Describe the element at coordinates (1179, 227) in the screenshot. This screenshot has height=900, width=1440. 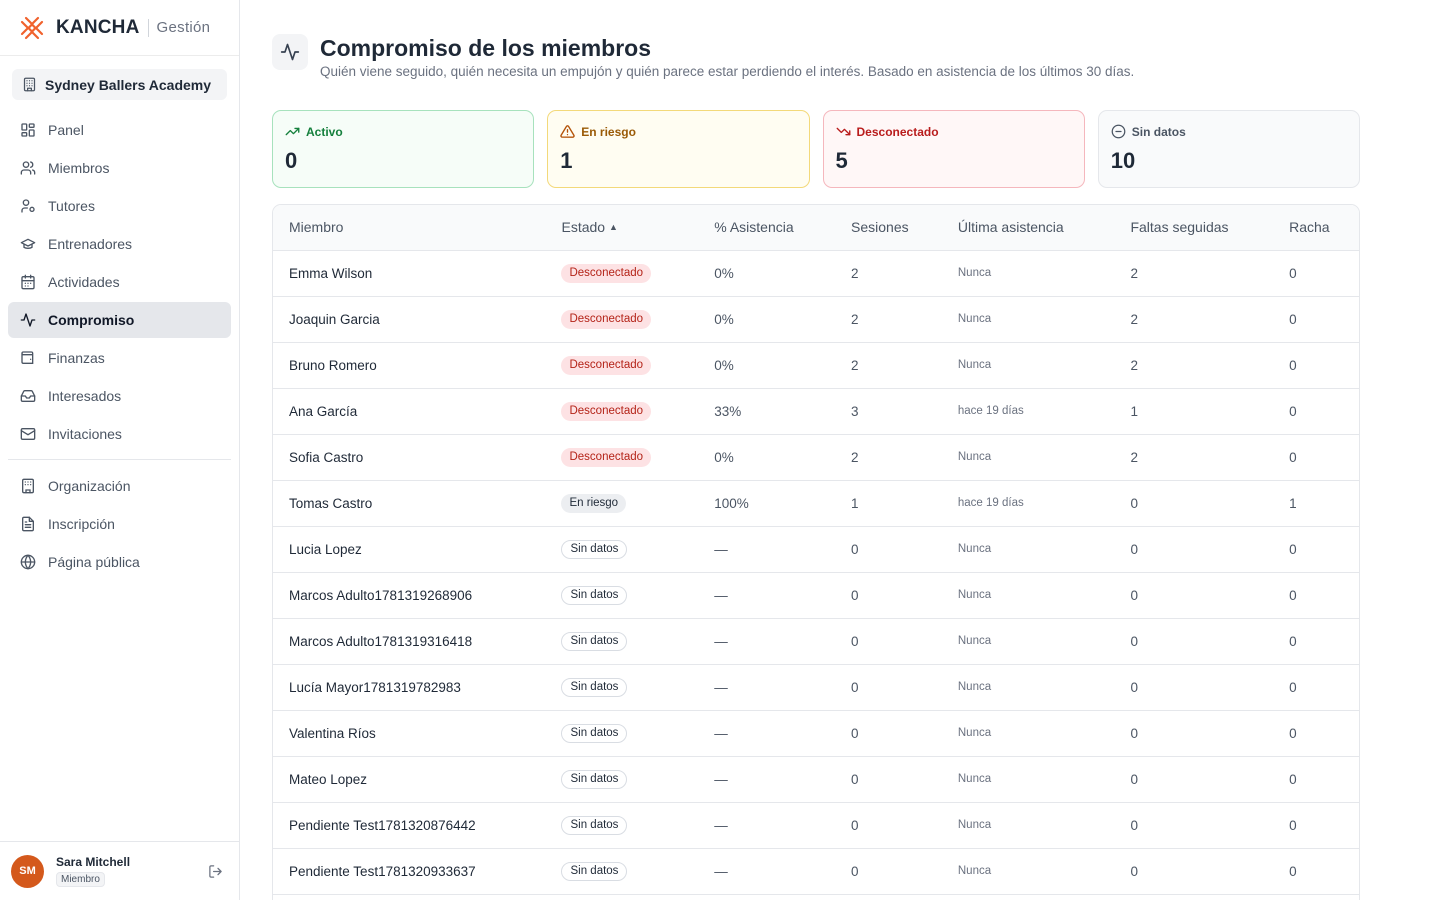
I see `col-label: Faltas seguidas` at that location.